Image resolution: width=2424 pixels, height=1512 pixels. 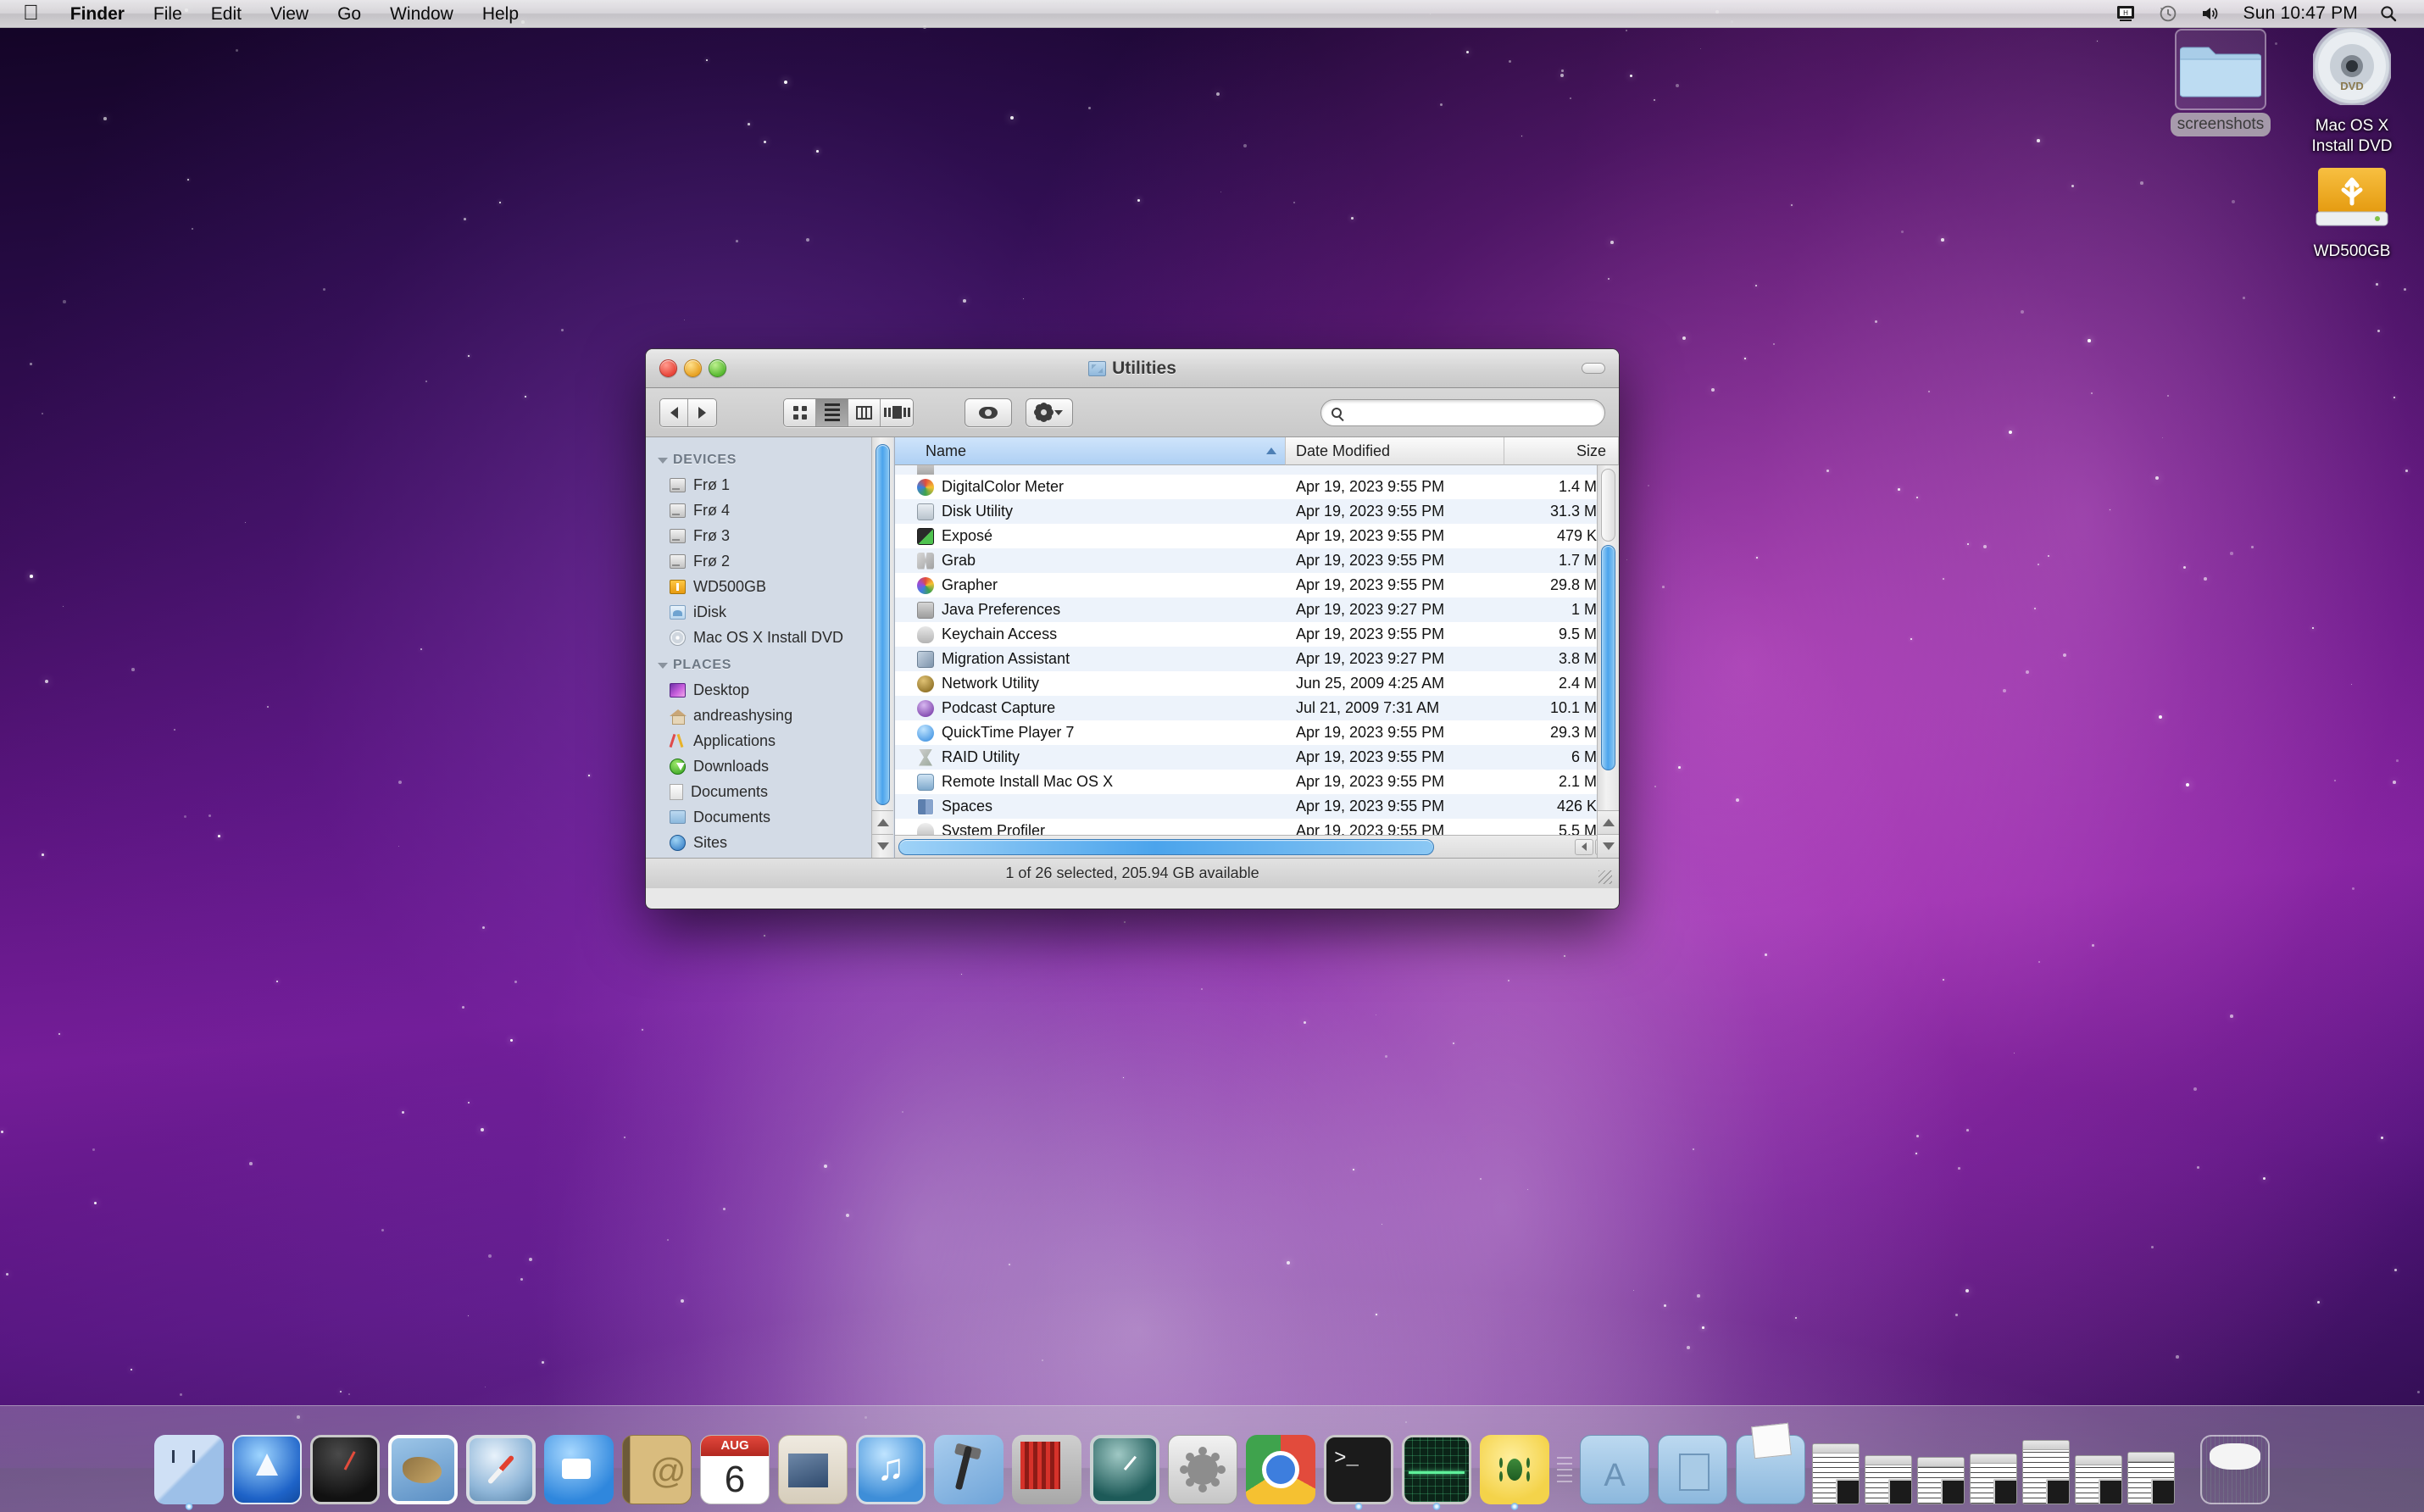 I want to click on dock-item-activity-monitor, so click(x=1437, y=1465).